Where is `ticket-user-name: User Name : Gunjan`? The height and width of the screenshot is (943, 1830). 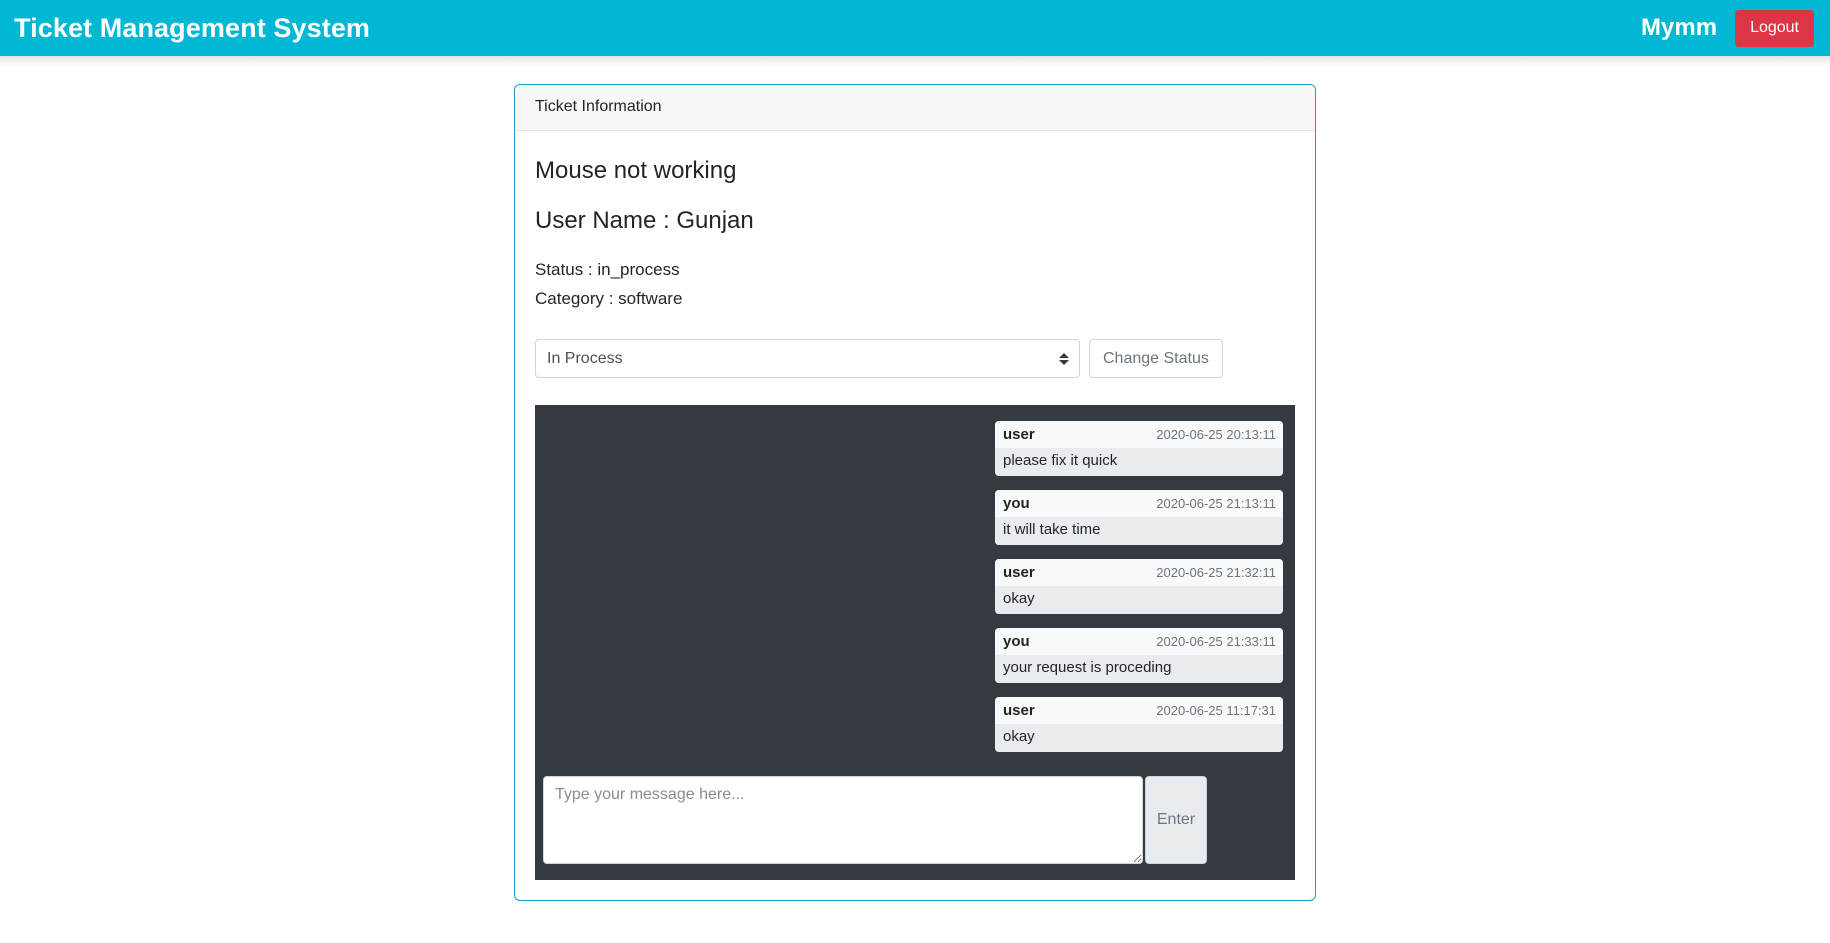 ticket-user-name: User Name : Gunjan is located at coordinates (644, 221).